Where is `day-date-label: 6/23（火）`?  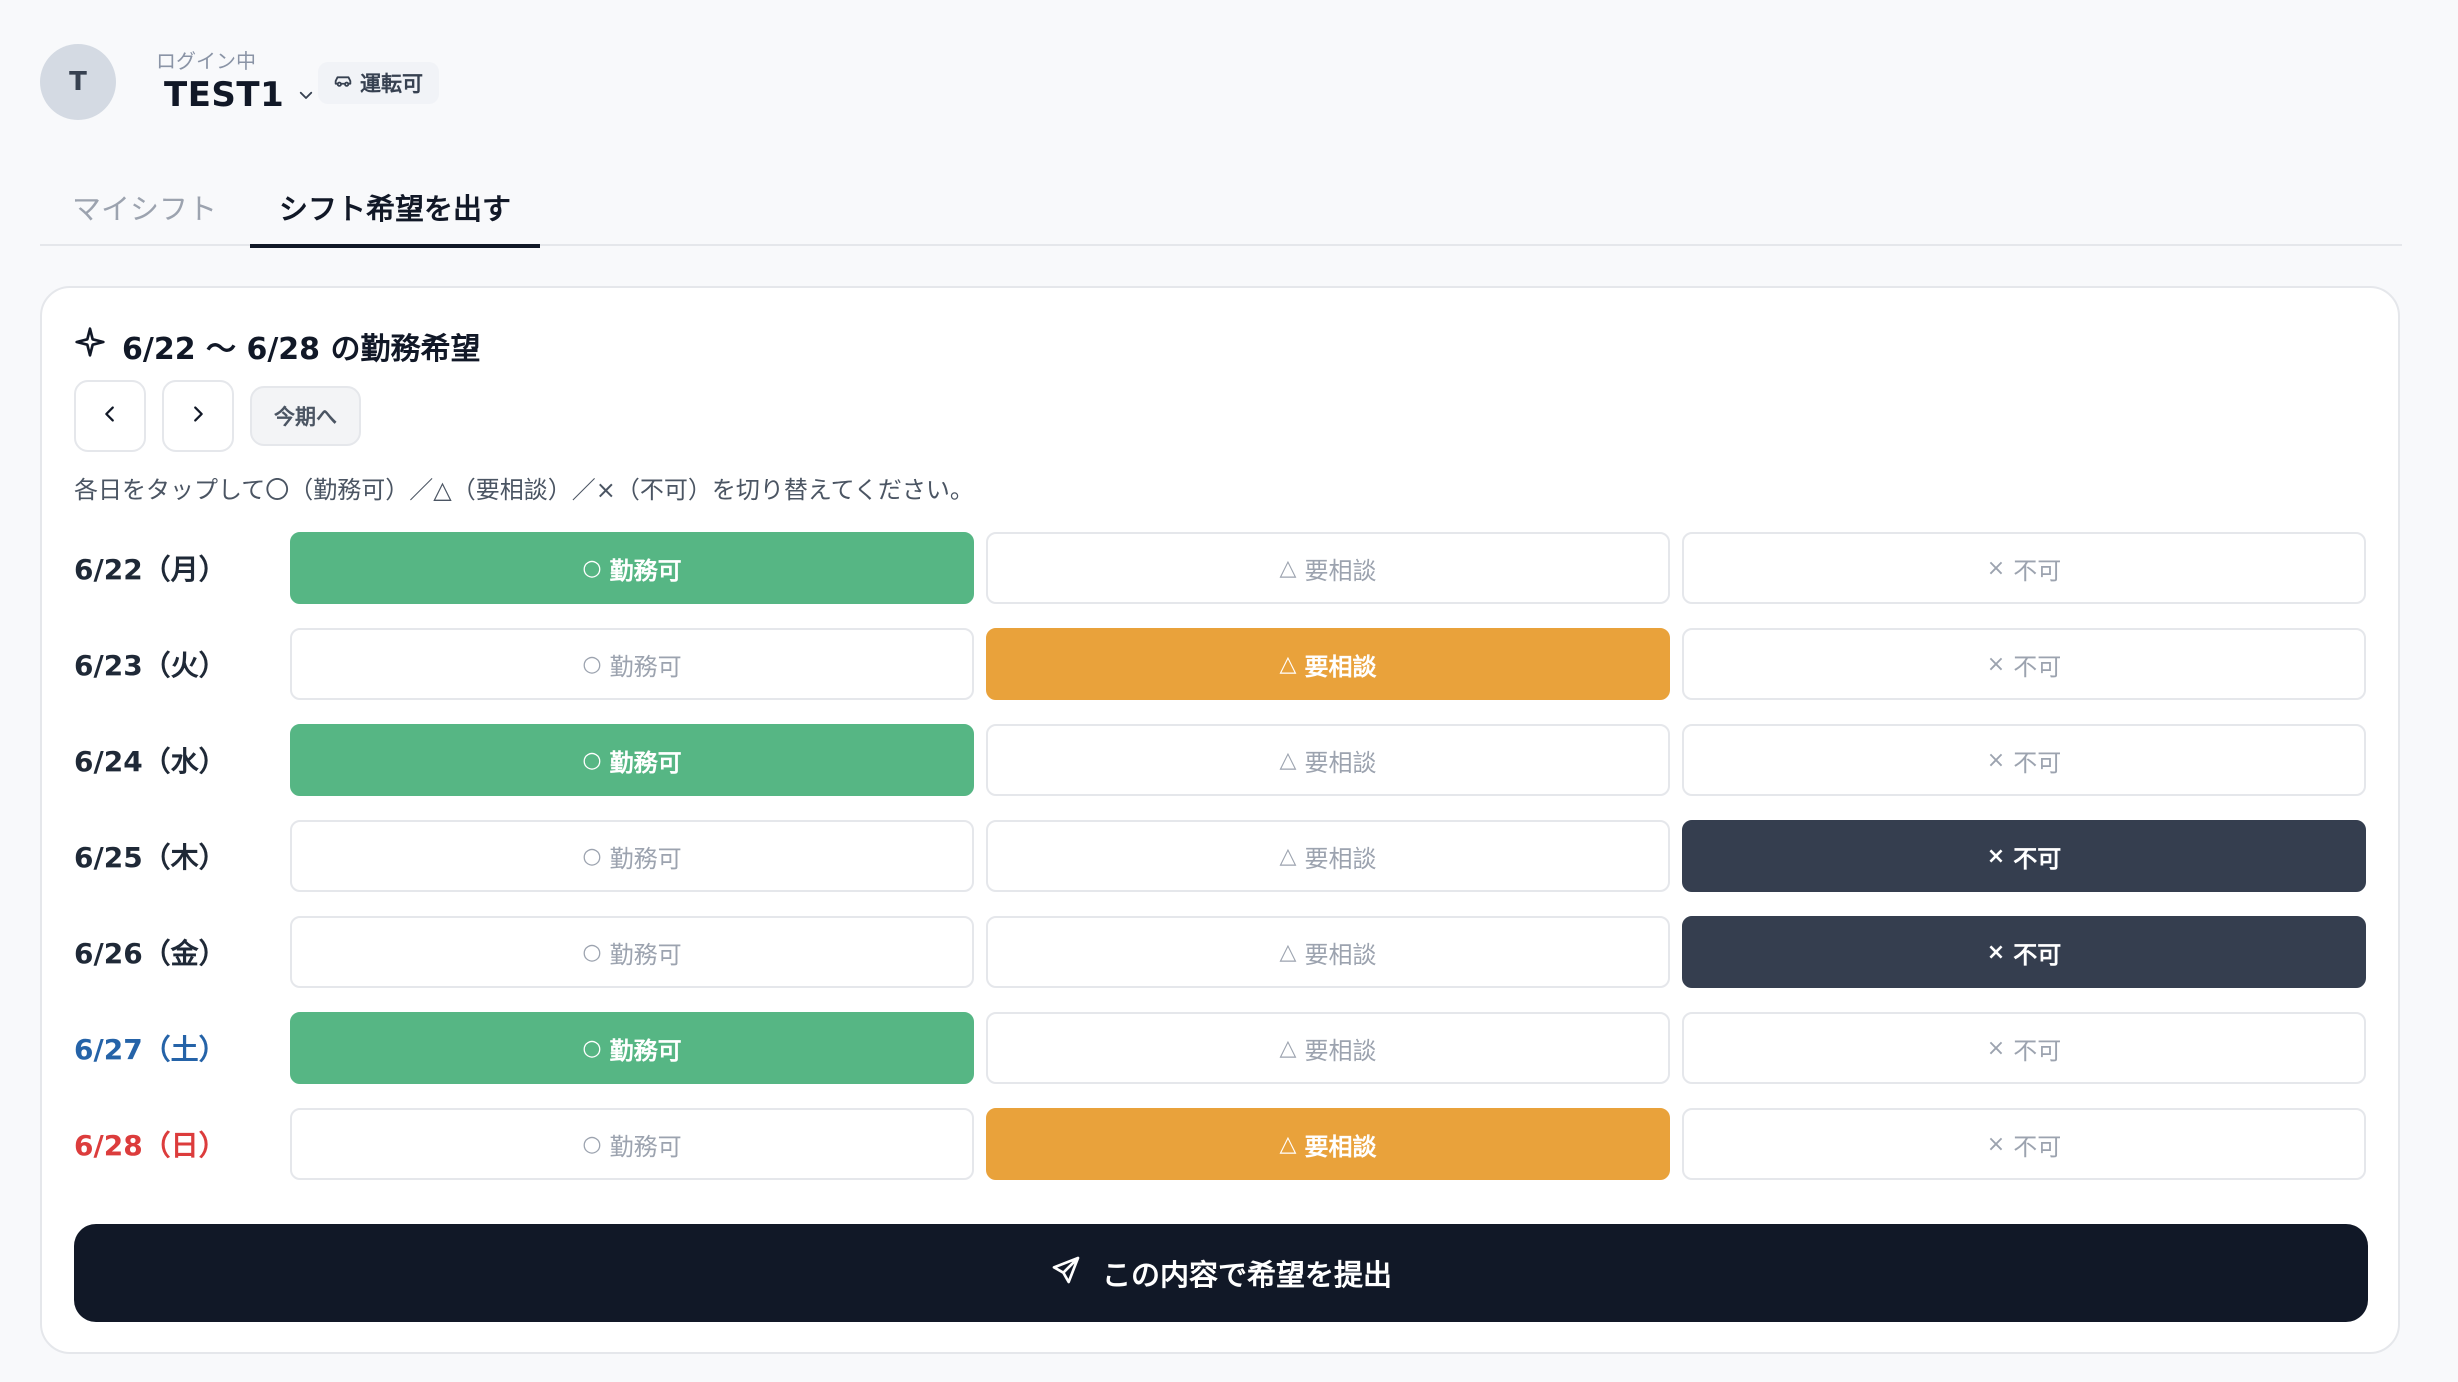 day-date-label: 6/23（火） is located at coordinates (150, 665).